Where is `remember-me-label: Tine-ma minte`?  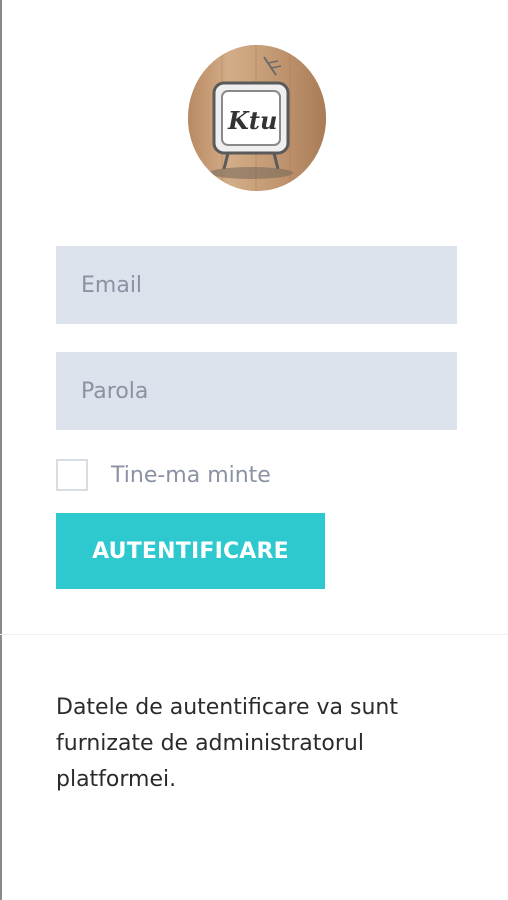
remember-me-label: Tine-ma minte is located at coordinates (191, 475).